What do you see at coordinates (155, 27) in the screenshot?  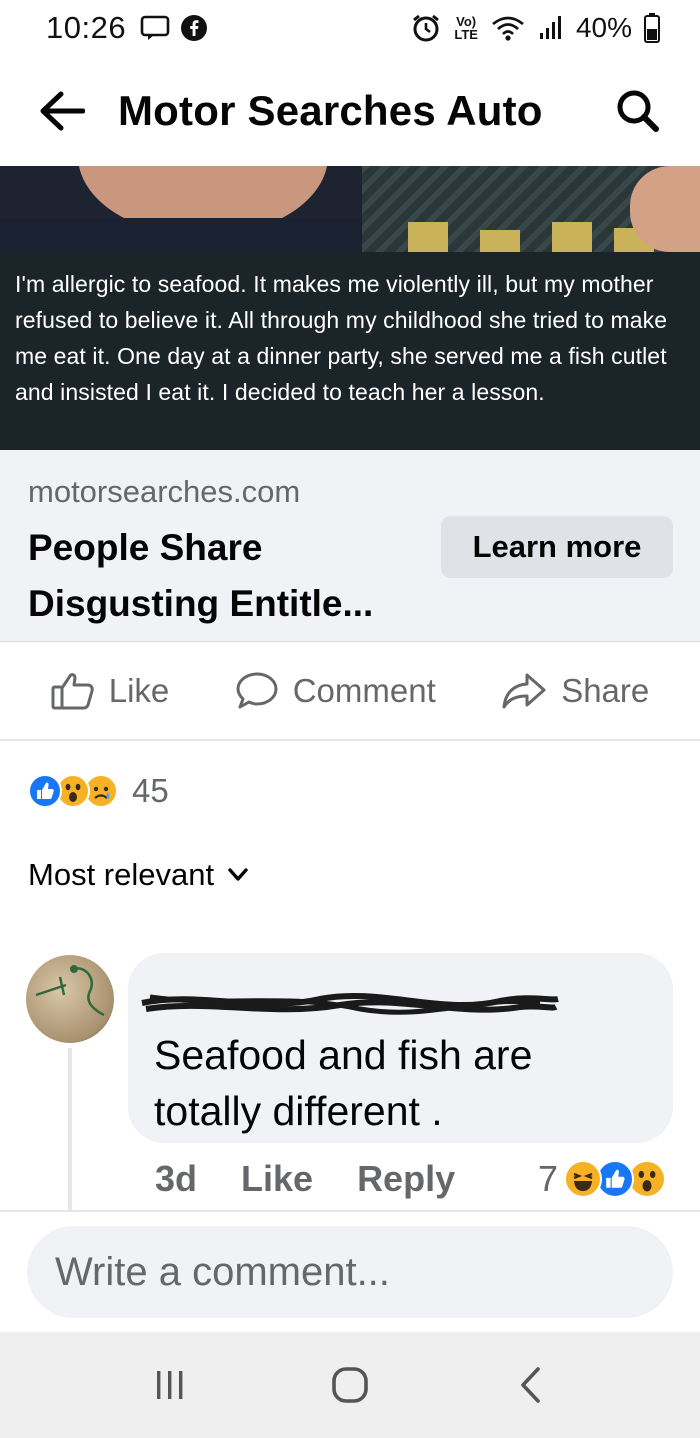 I see `message-icon` at bounding box center [155, 27].